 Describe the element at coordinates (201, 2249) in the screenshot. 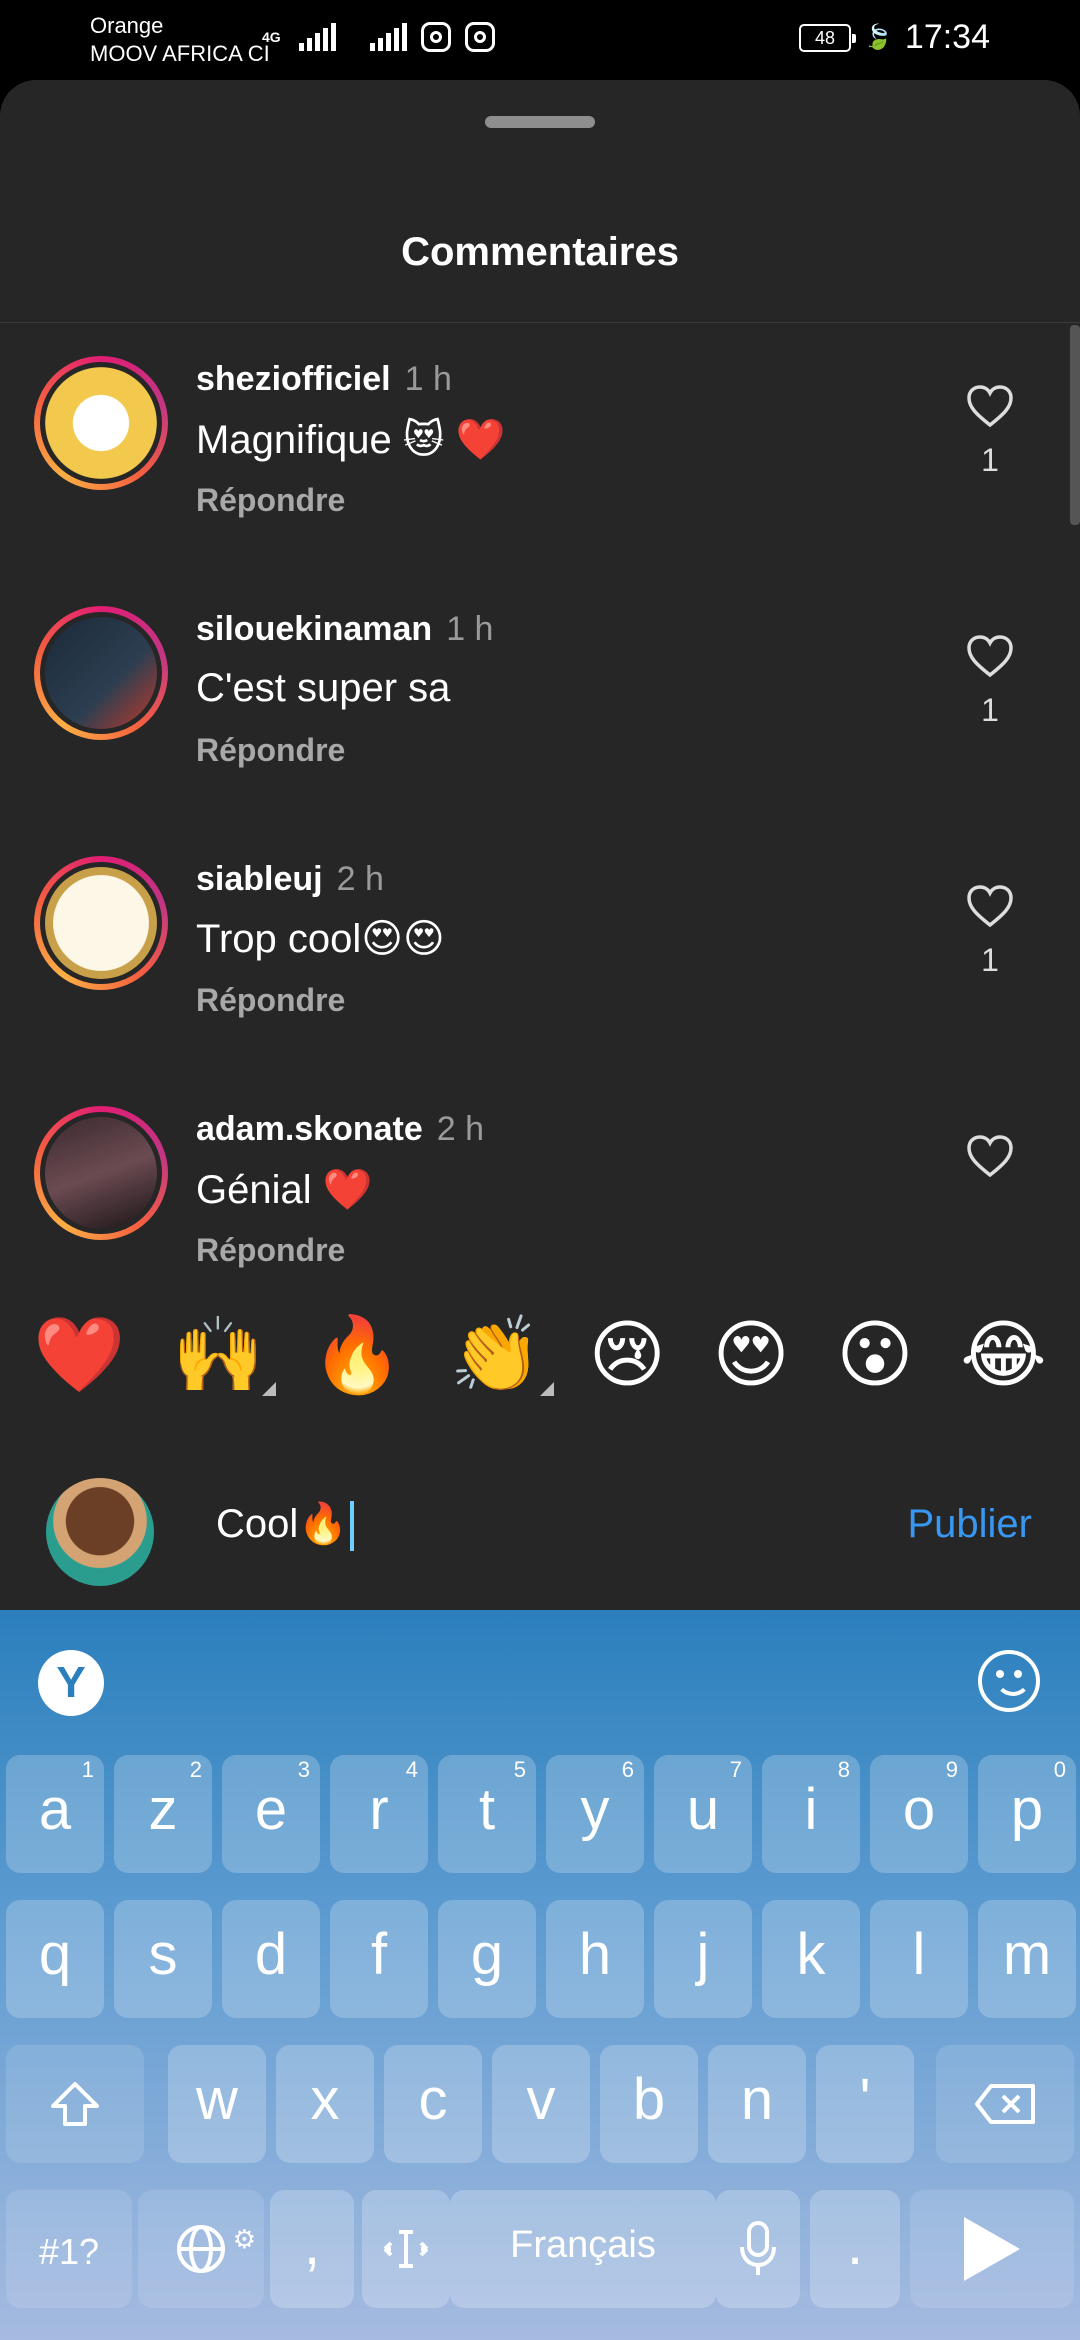

I see `language-key: ⚙` at that location.